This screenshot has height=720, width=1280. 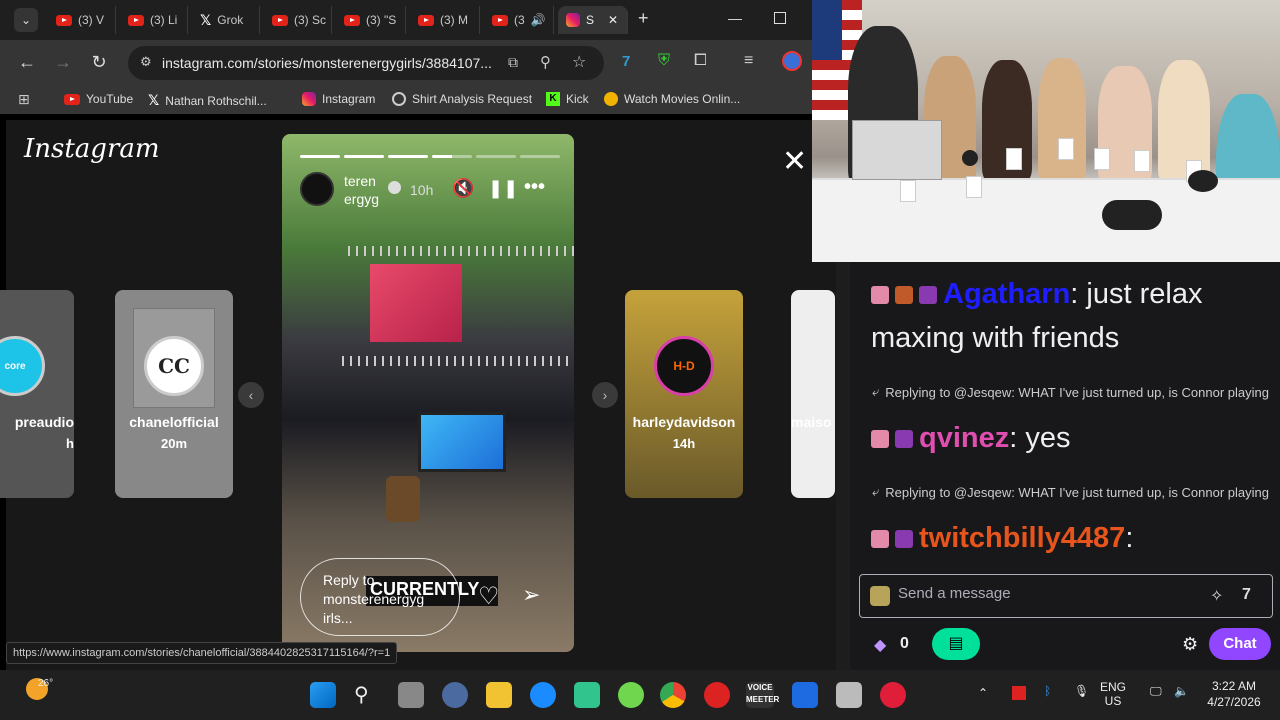 I want to click on bookmark-youtube: YouTube, so click(x=98, y=99).